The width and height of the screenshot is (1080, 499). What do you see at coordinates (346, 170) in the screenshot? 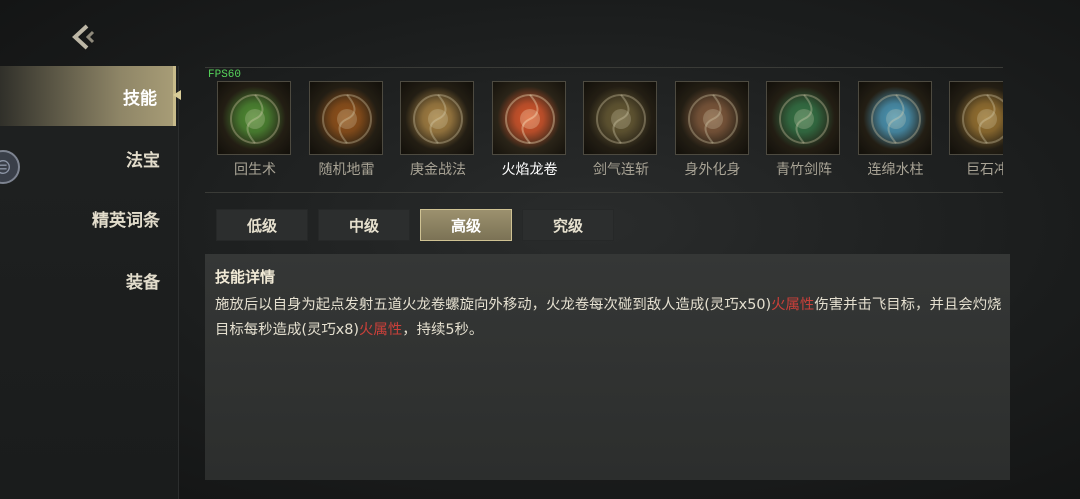
I see `skill-name: 随机地雷` at bounding box center [346, 170].